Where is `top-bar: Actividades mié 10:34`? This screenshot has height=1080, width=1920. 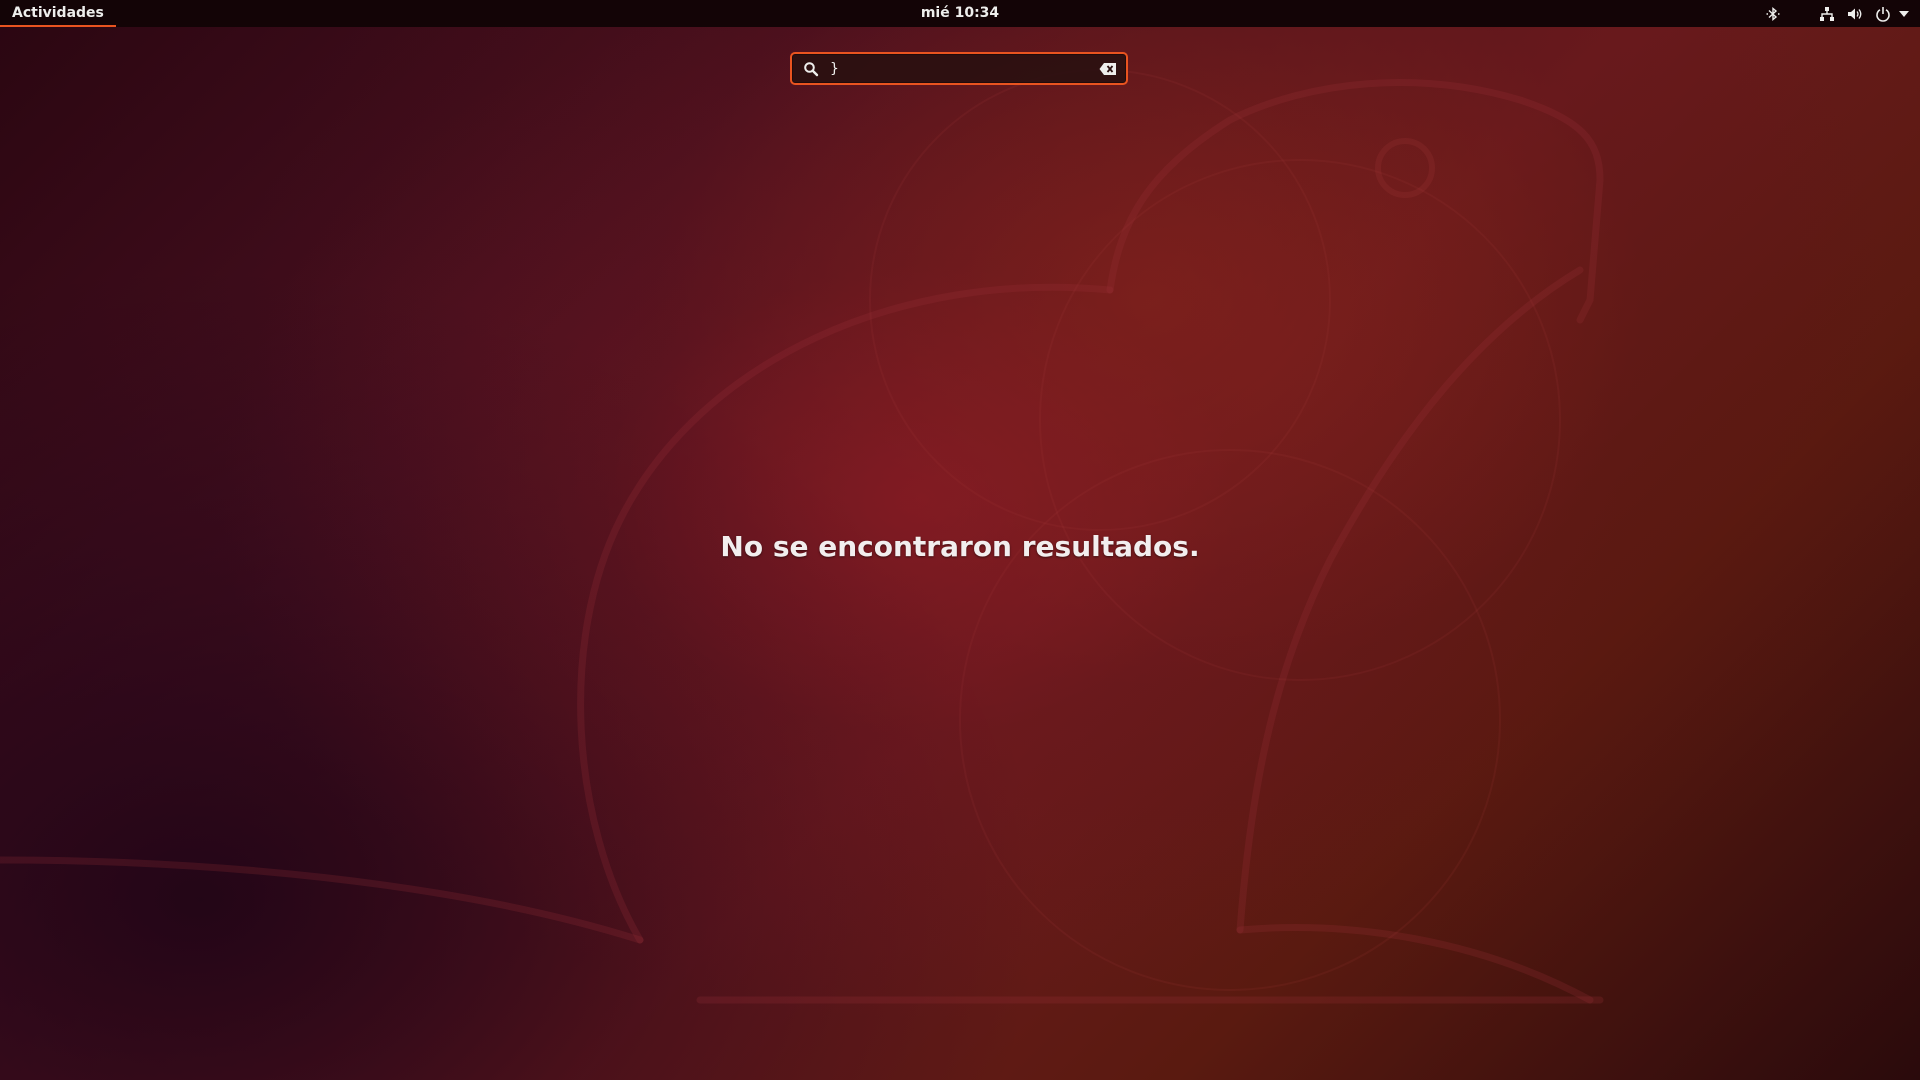
top-bar: Actividades mié 10:34 is located at coordinates (960, 13).